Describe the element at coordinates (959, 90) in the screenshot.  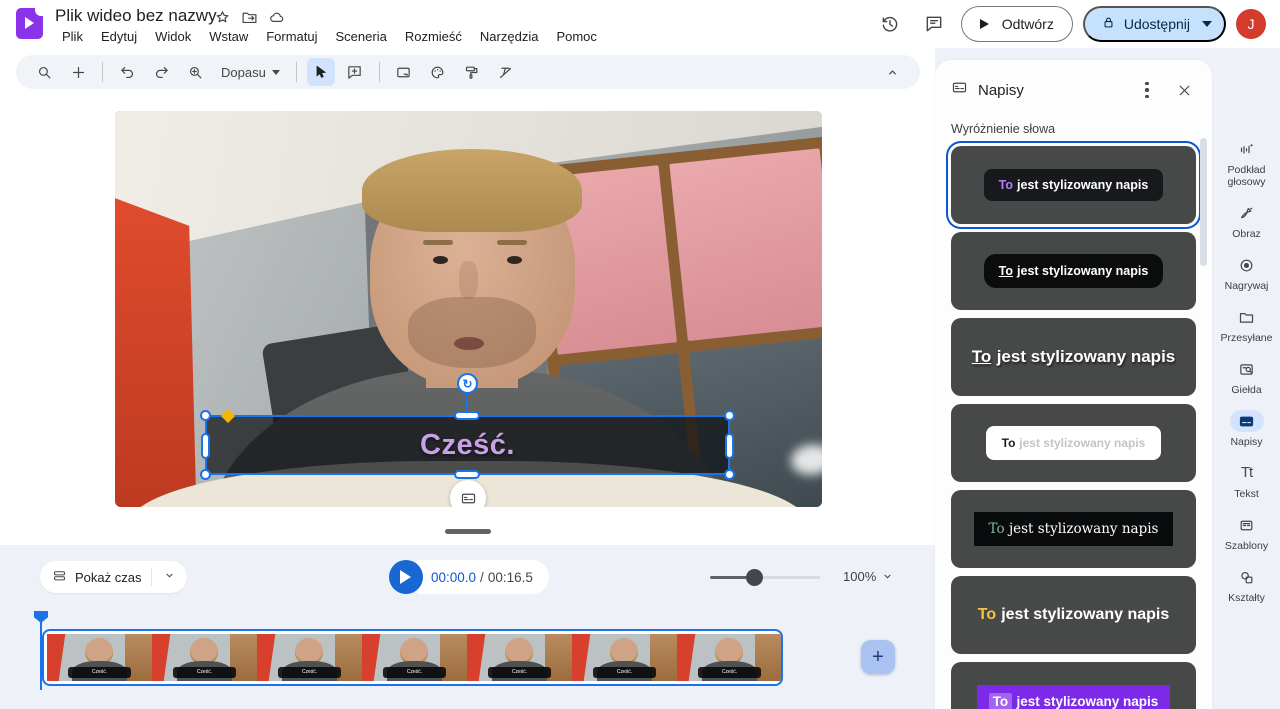
I see `captions-icon` at that location.